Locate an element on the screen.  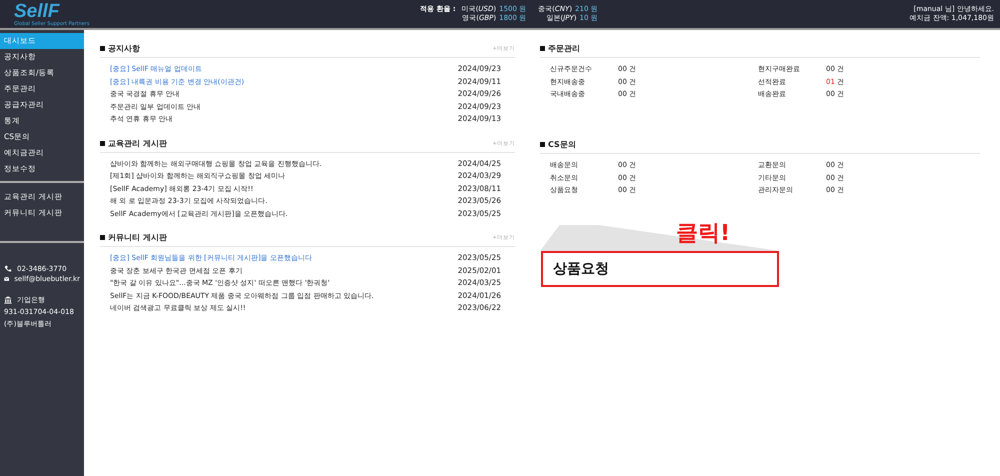
click-annotation: 클릭! is located at coordinates (703, 234).